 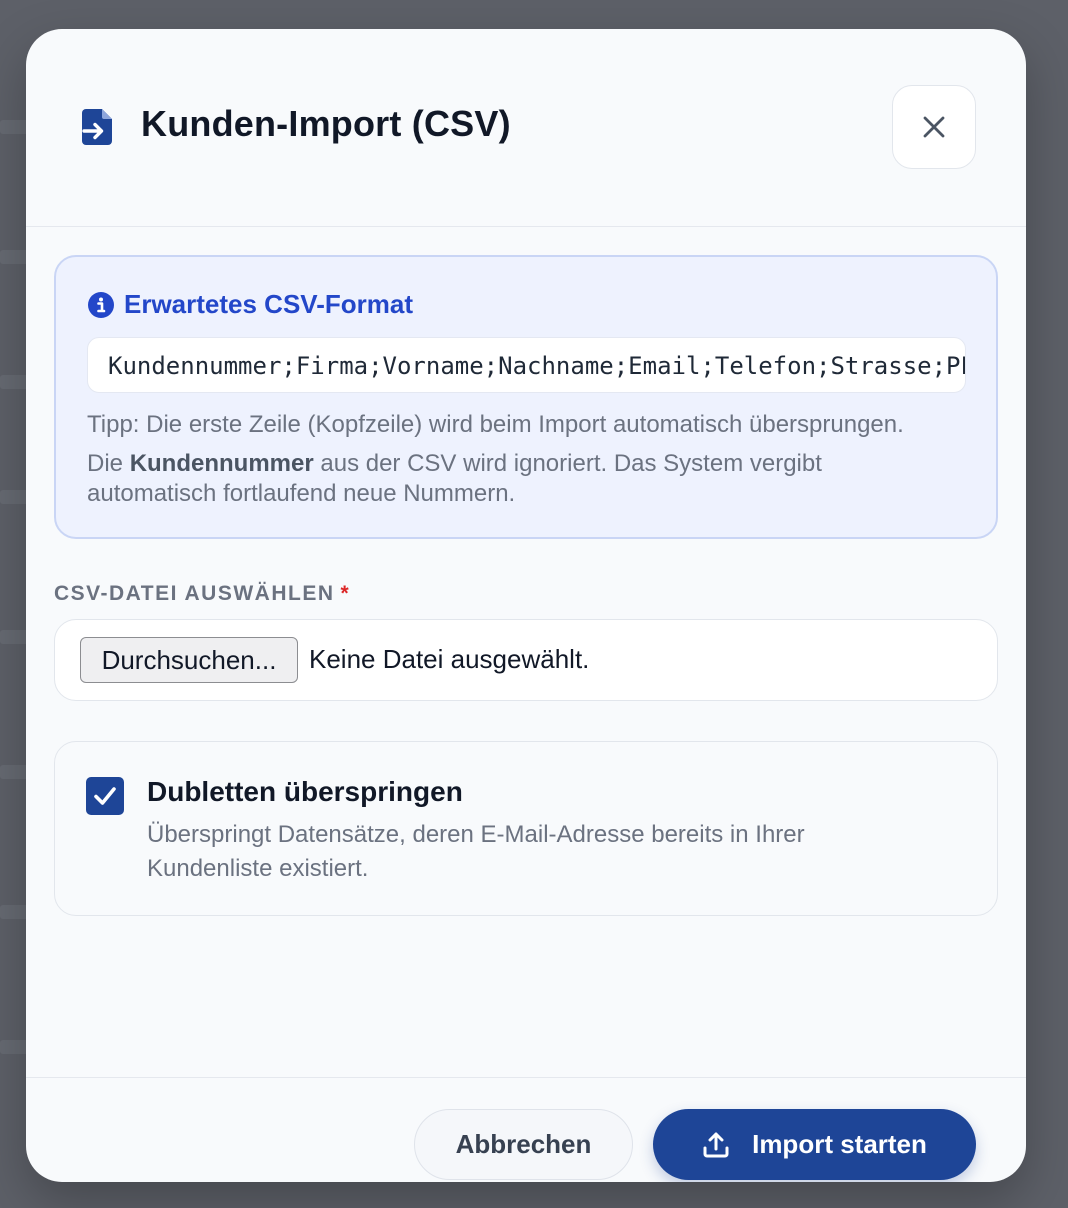 I want to click on close-button, so click(x=934, y=127).